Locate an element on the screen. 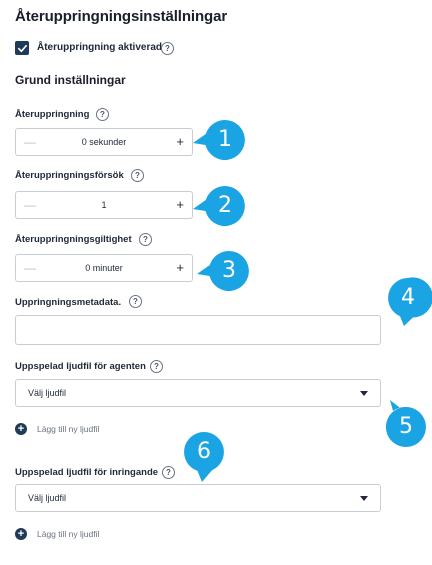 This screenshot has height=565, width=432. callout-number: 3 is located at coordinates (229, 270).